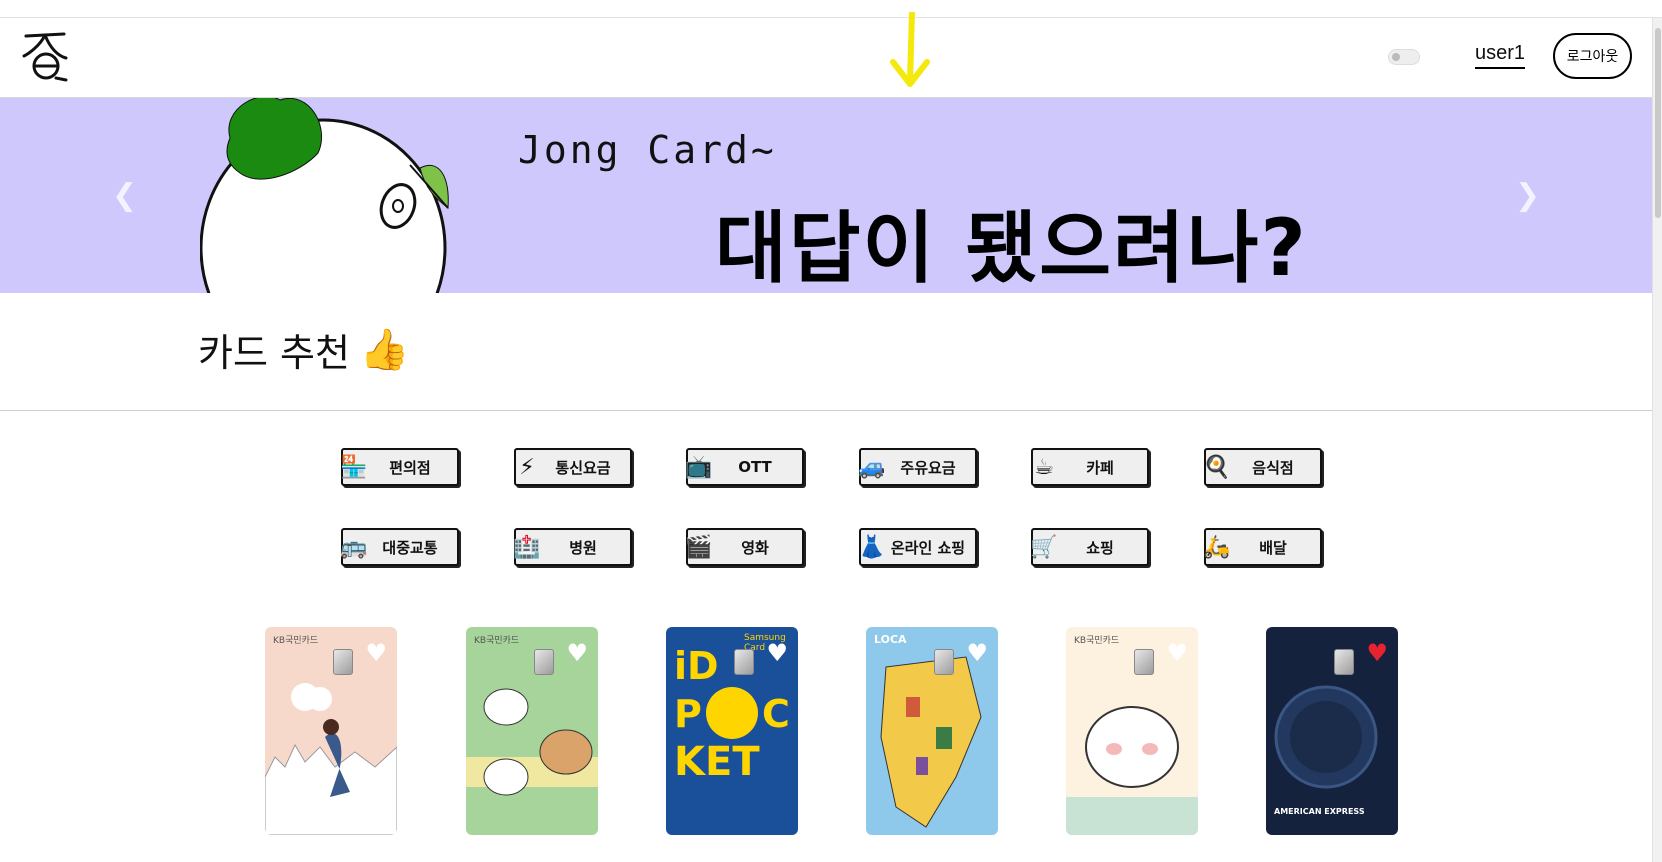  Describe the element at coordinates (324, 195) in the screenshot. I see `mascot-illustration` at that location.